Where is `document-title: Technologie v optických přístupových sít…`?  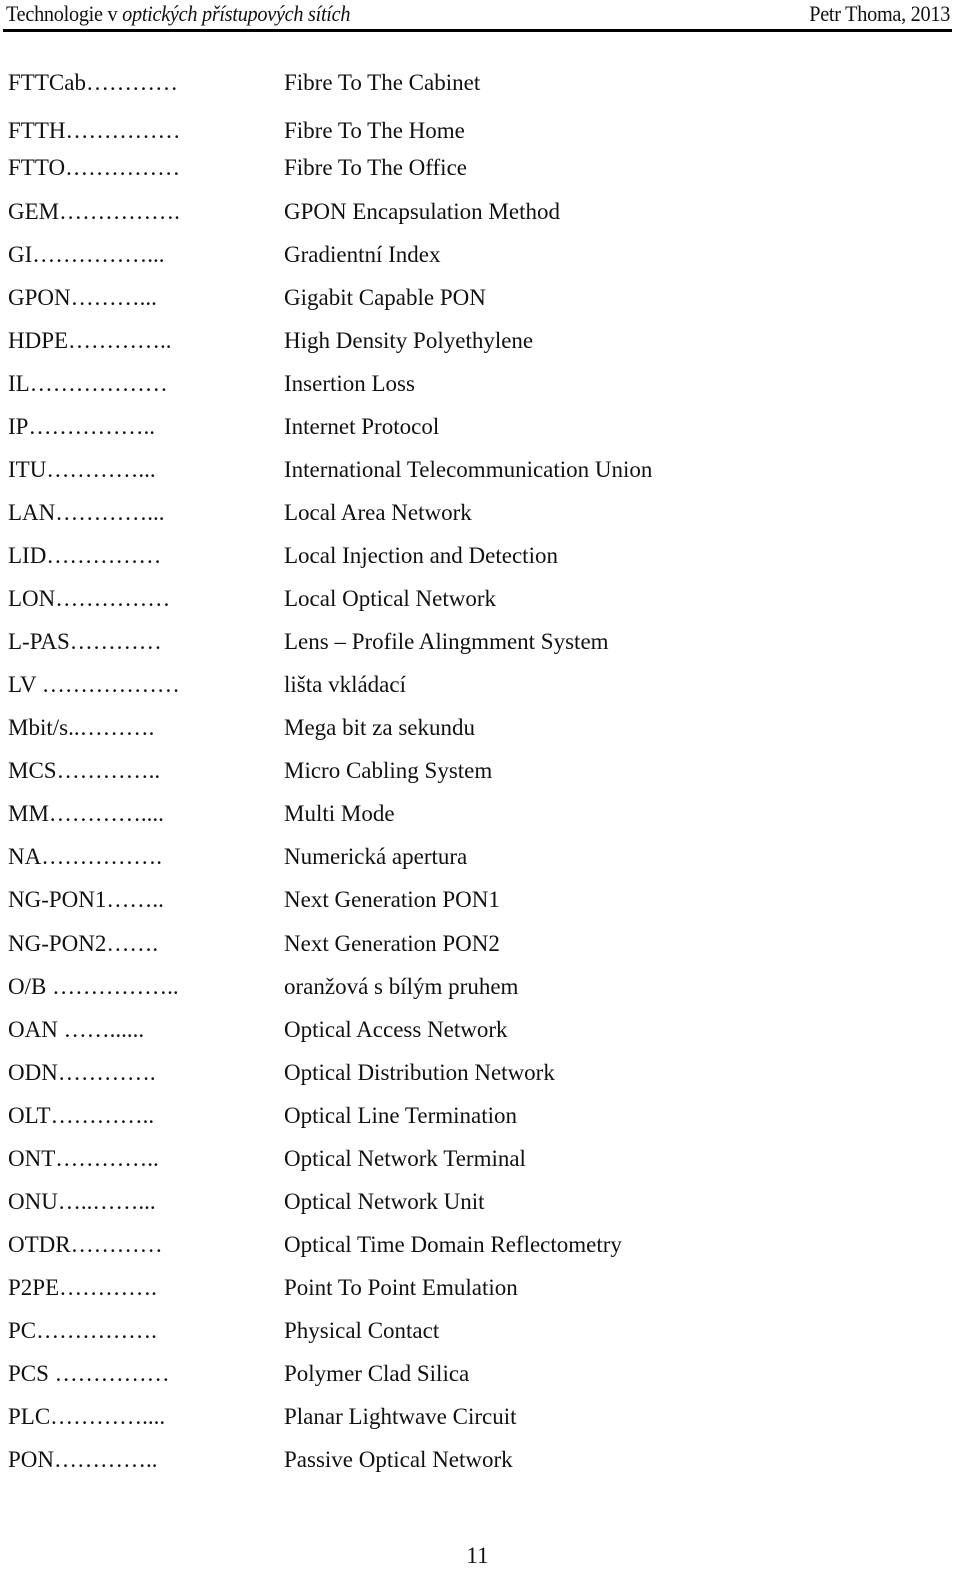 document-title: Technologie v optických přístupových sít… is located at coordinates (178, 14).